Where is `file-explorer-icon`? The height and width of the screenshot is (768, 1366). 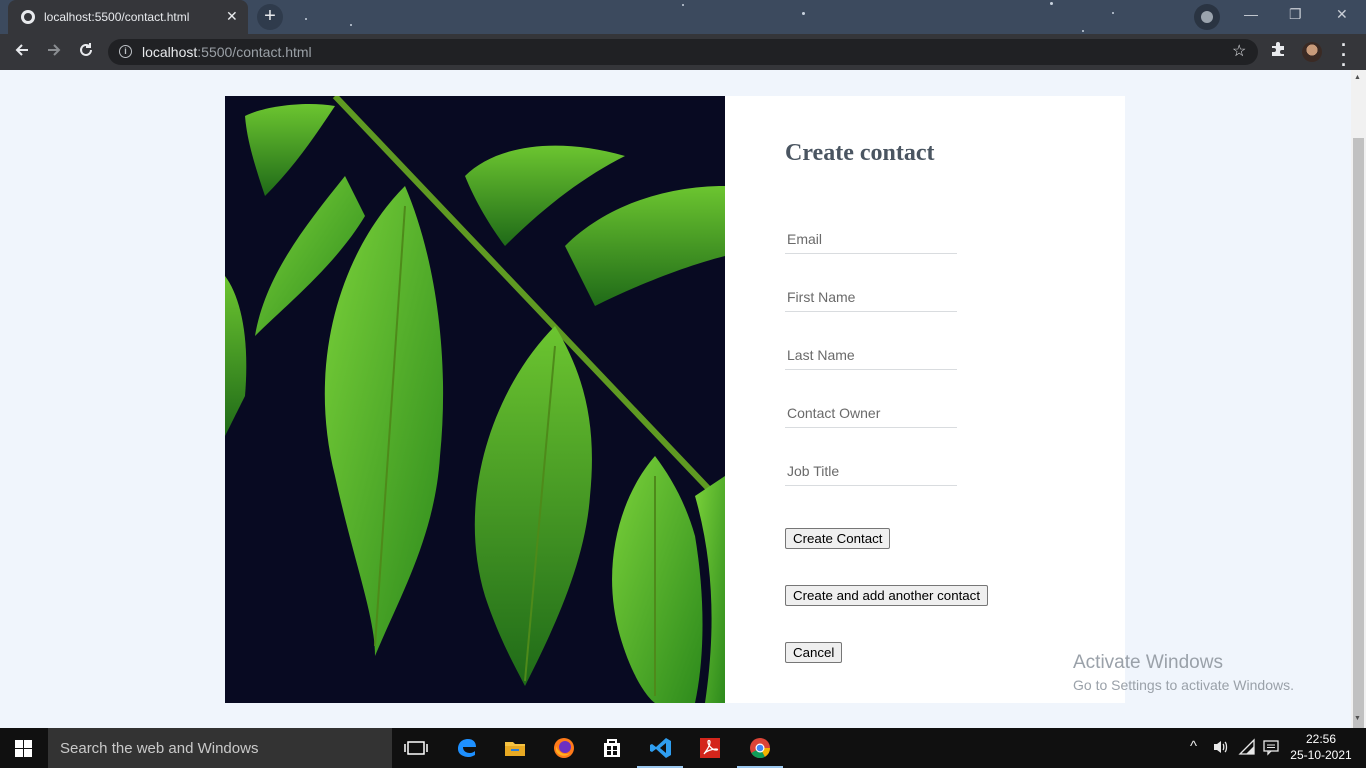 file-explorer-icon is located at coordinates (515, 748).